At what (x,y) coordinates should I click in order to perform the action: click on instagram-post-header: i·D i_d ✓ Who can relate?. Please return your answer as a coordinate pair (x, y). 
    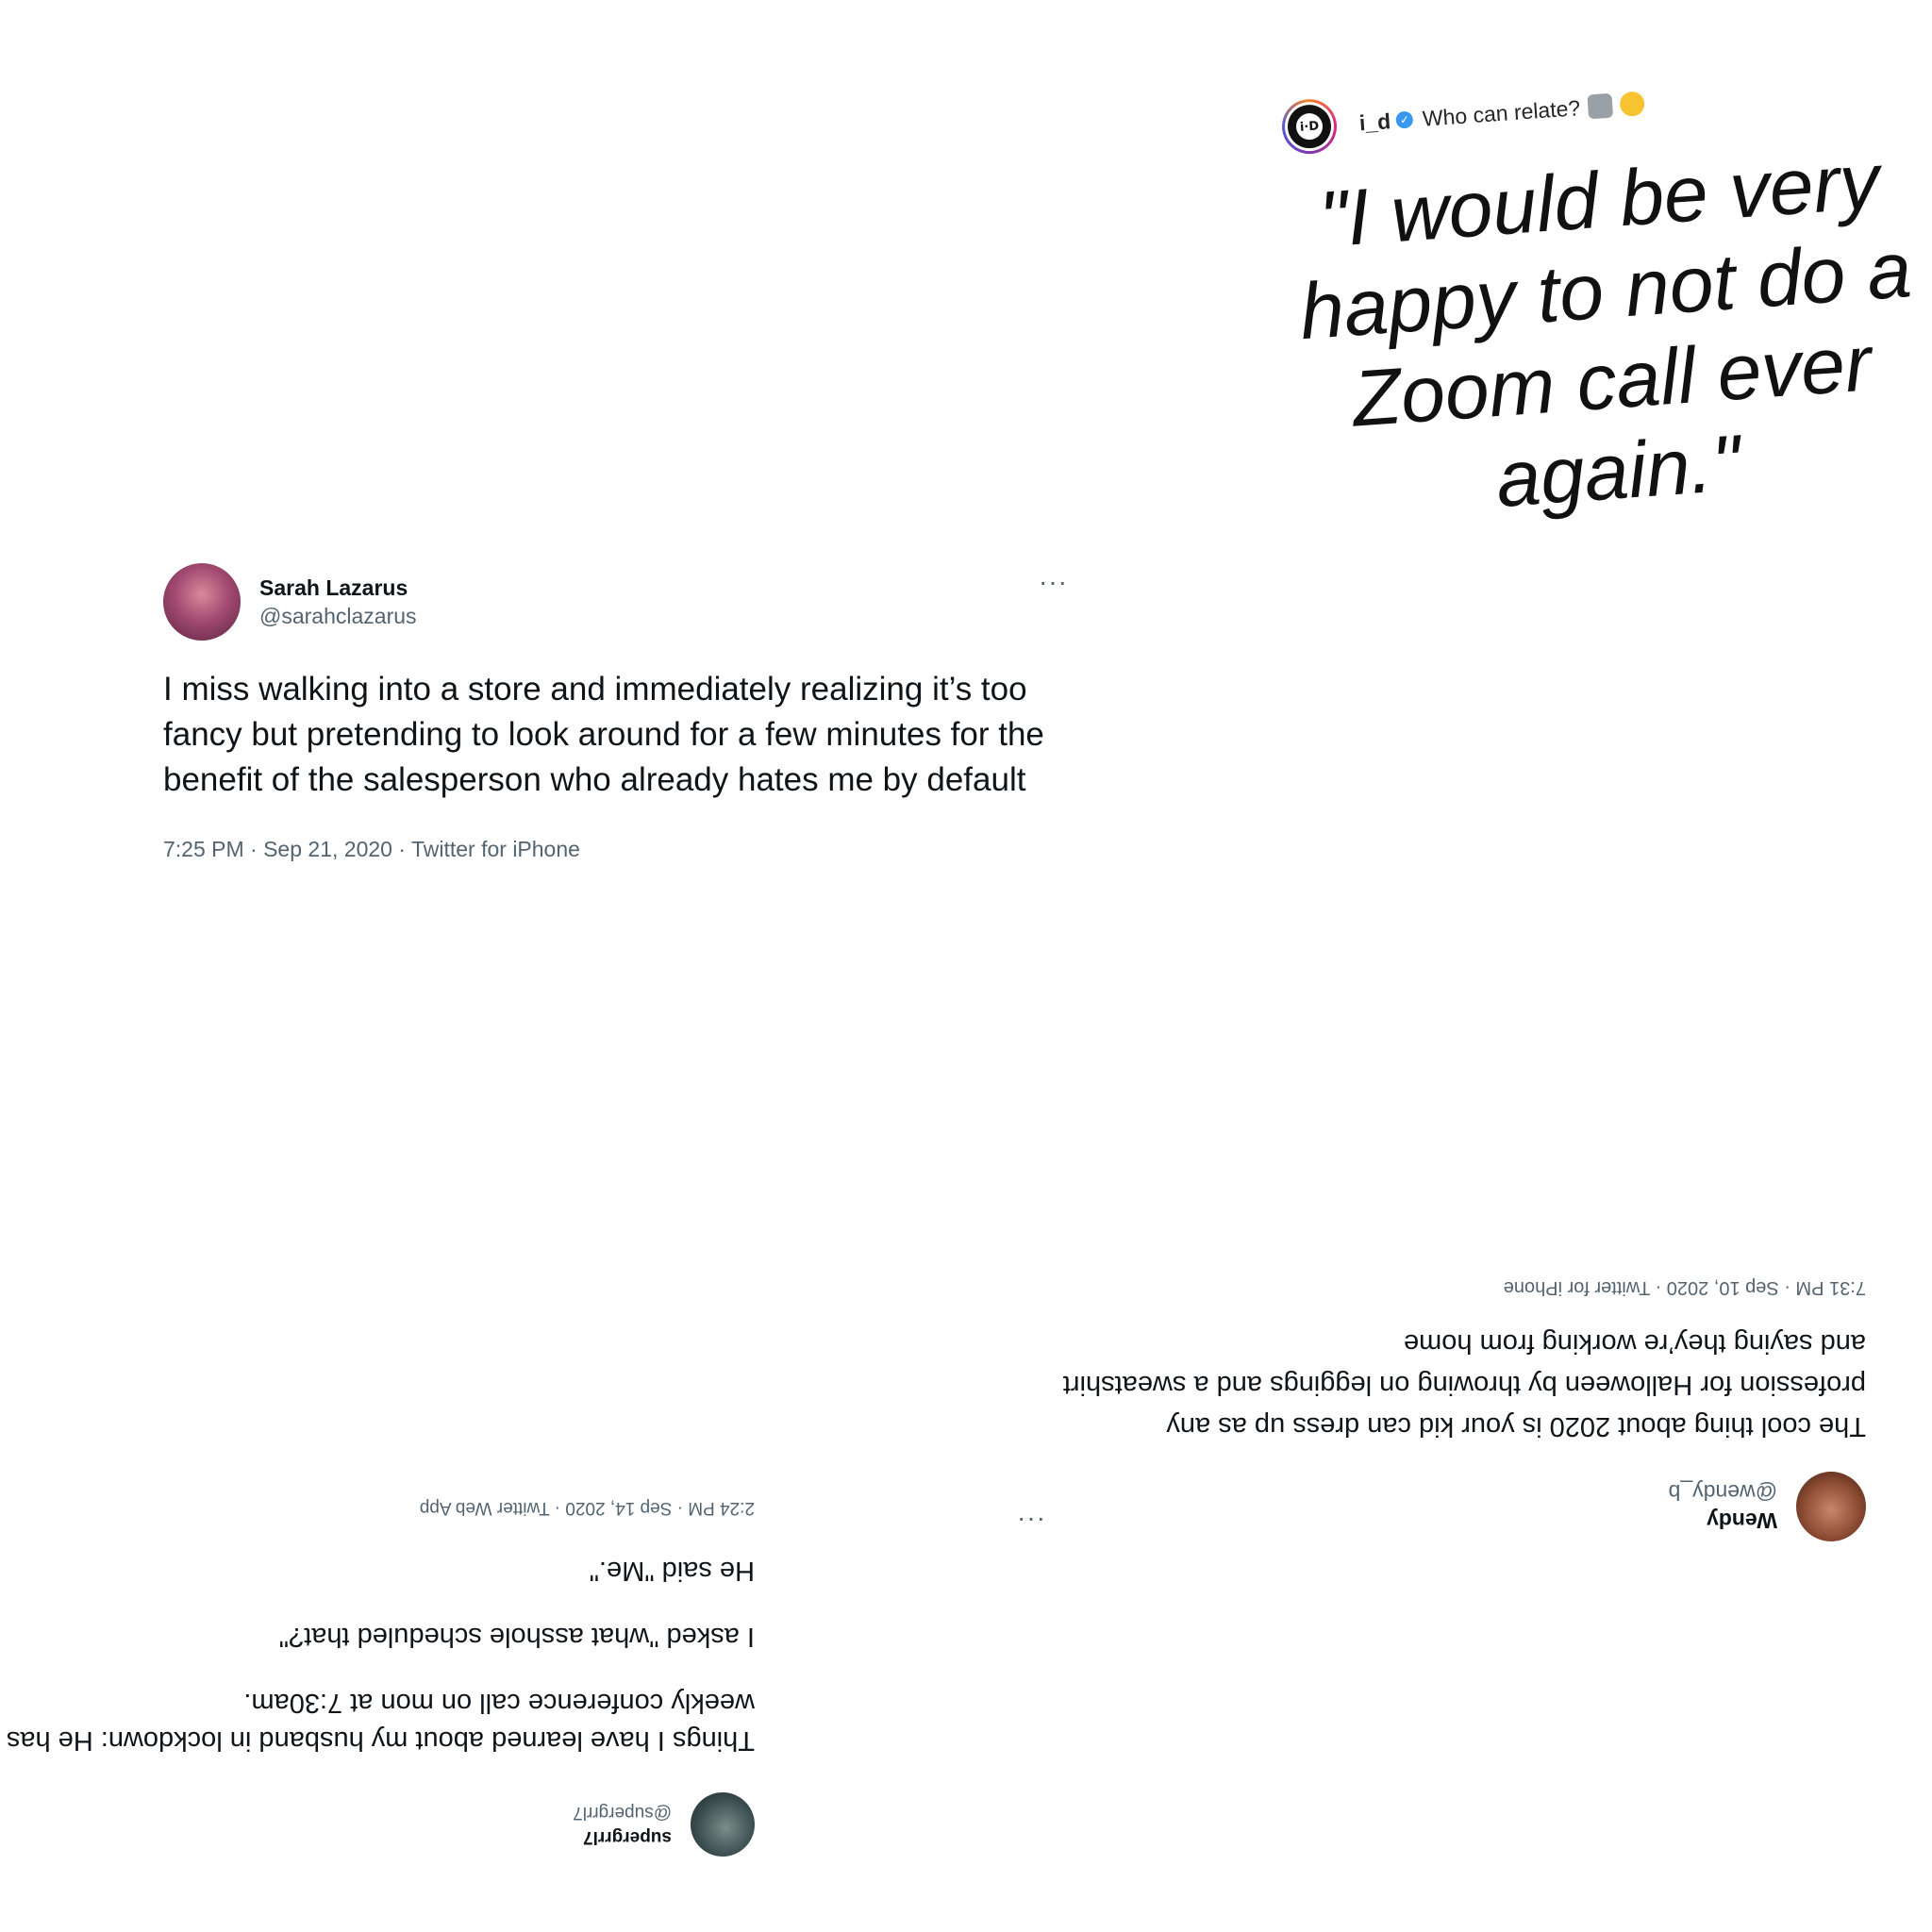
    Looking at the image, I should click on (1463, 116).